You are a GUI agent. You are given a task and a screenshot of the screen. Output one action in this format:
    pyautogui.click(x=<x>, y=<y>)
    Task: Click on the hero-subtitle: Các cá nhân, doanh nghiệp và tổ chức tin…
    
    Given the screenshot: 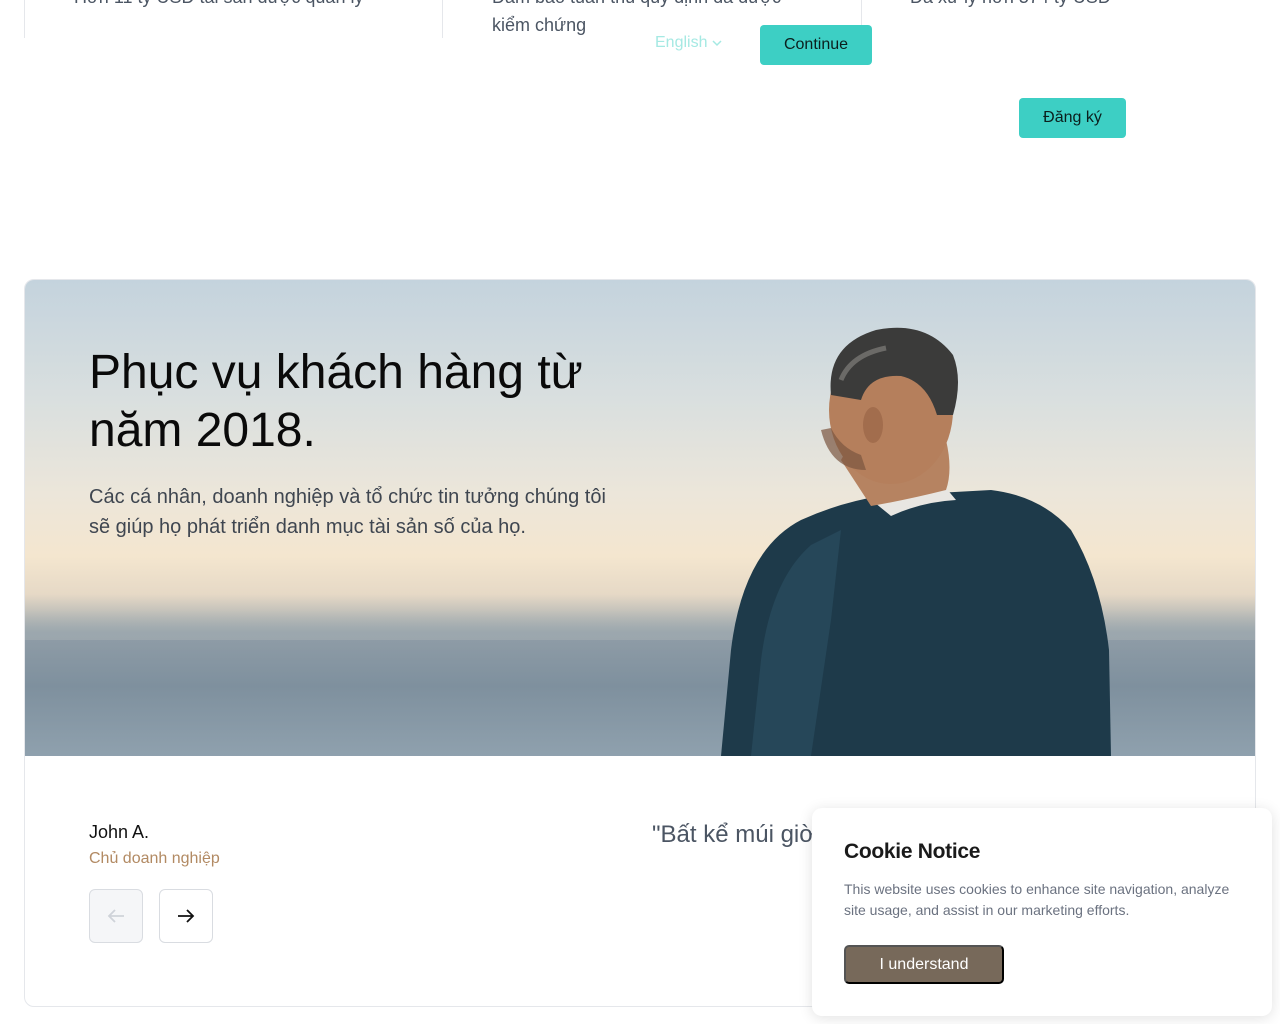 What is the action you would take?
    pyautogui.click(x=347, y=512)
    